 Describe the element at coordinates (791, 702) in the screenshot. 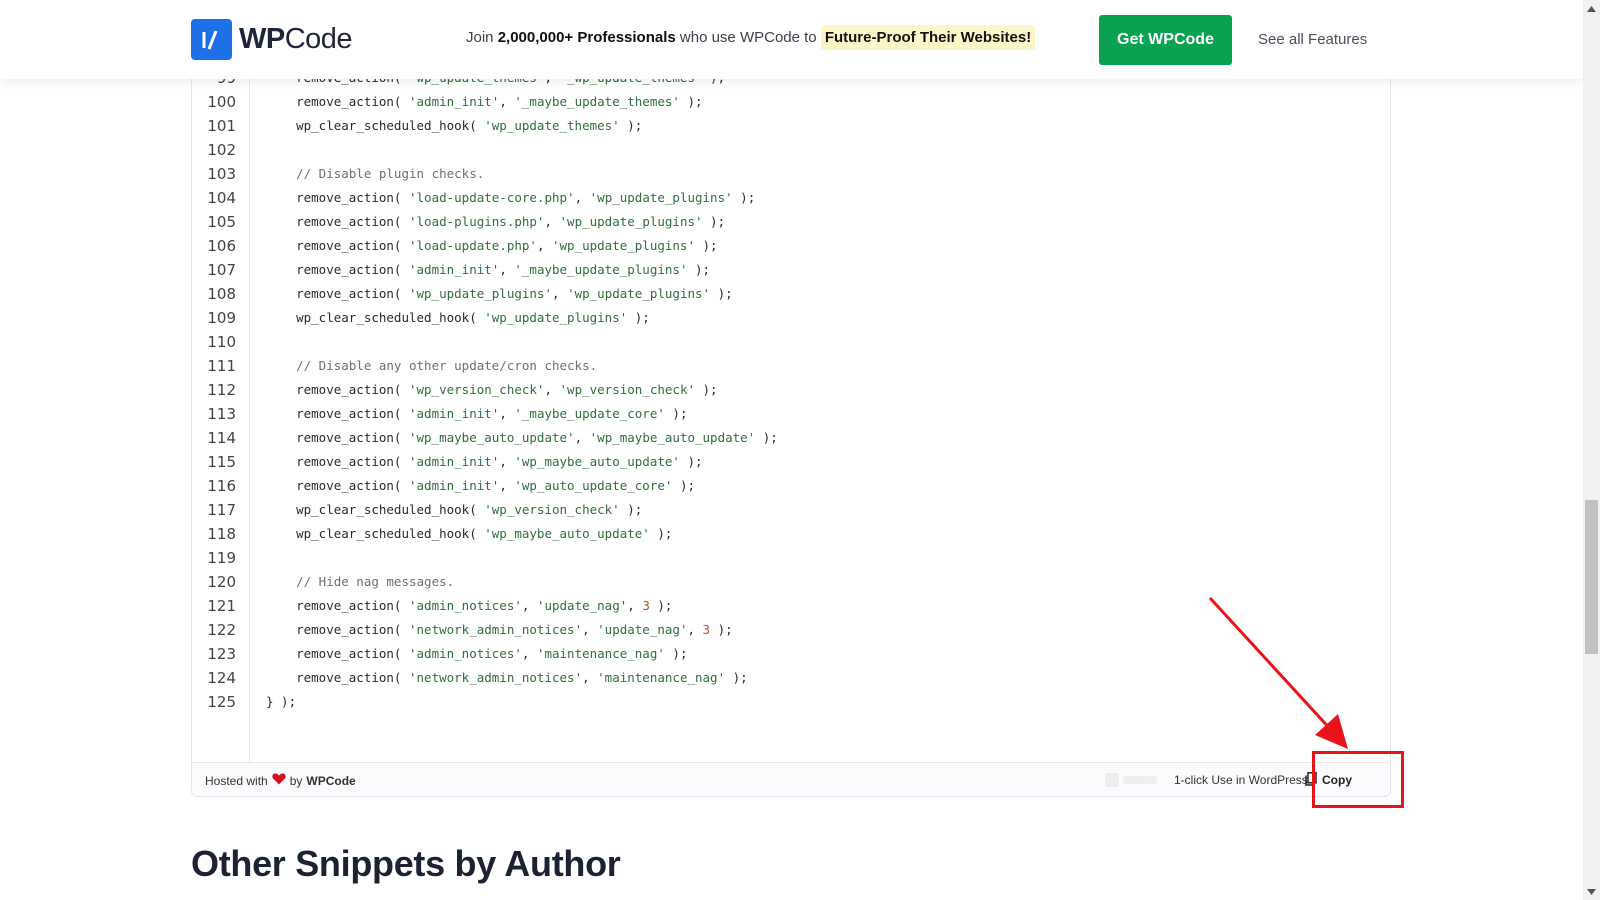

I see `code-line: 125 } );` at that location.